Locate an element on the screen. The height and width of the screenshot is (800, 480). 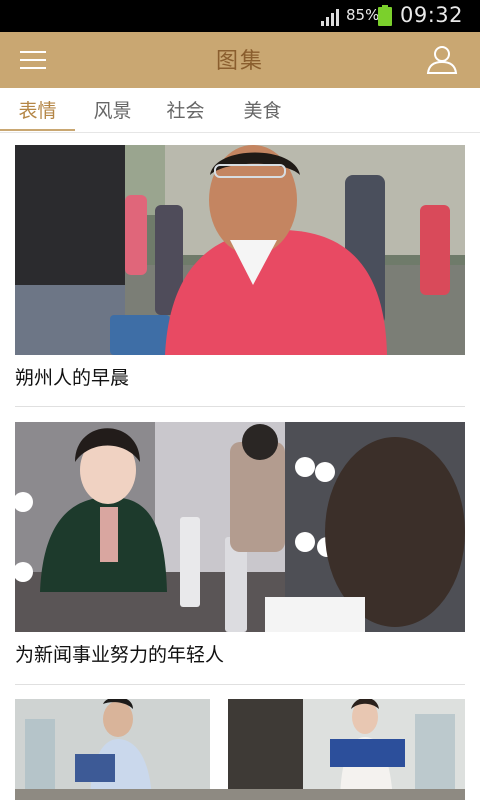
tab-fengjing: 风景 is located at coordinates (112, 114).